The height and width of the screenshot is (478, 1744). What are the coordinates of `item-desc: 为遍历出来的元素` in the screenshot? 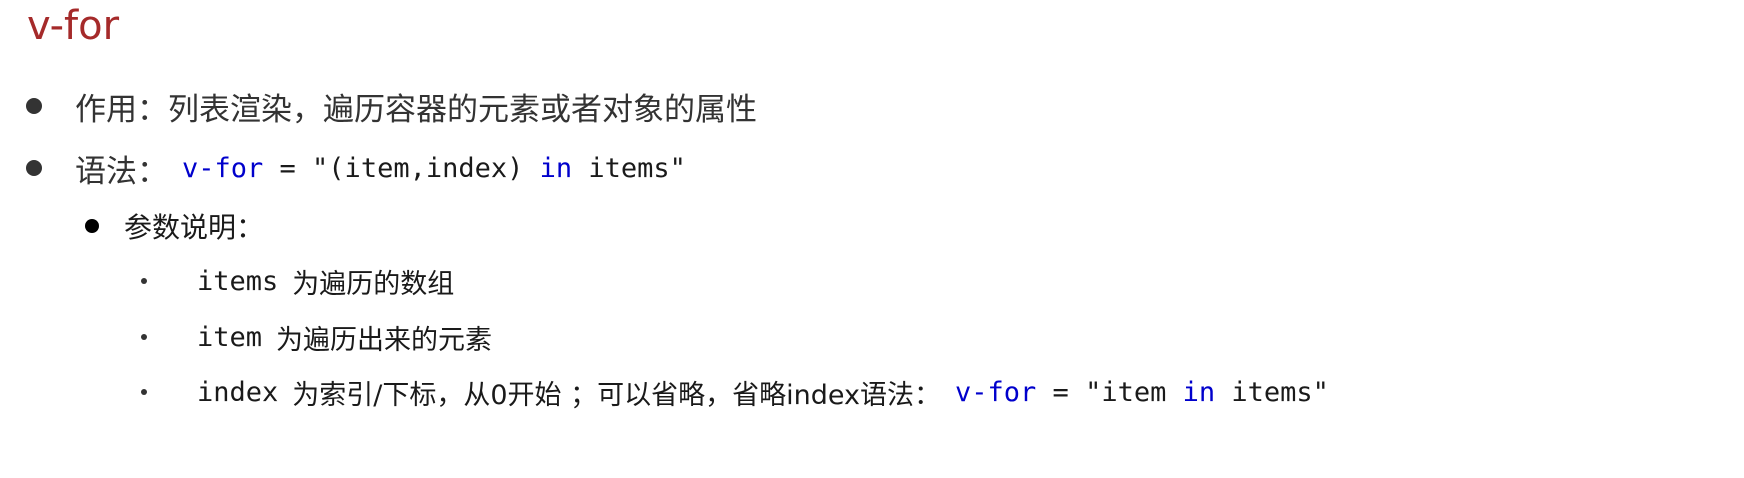 It's located at (384, 340).